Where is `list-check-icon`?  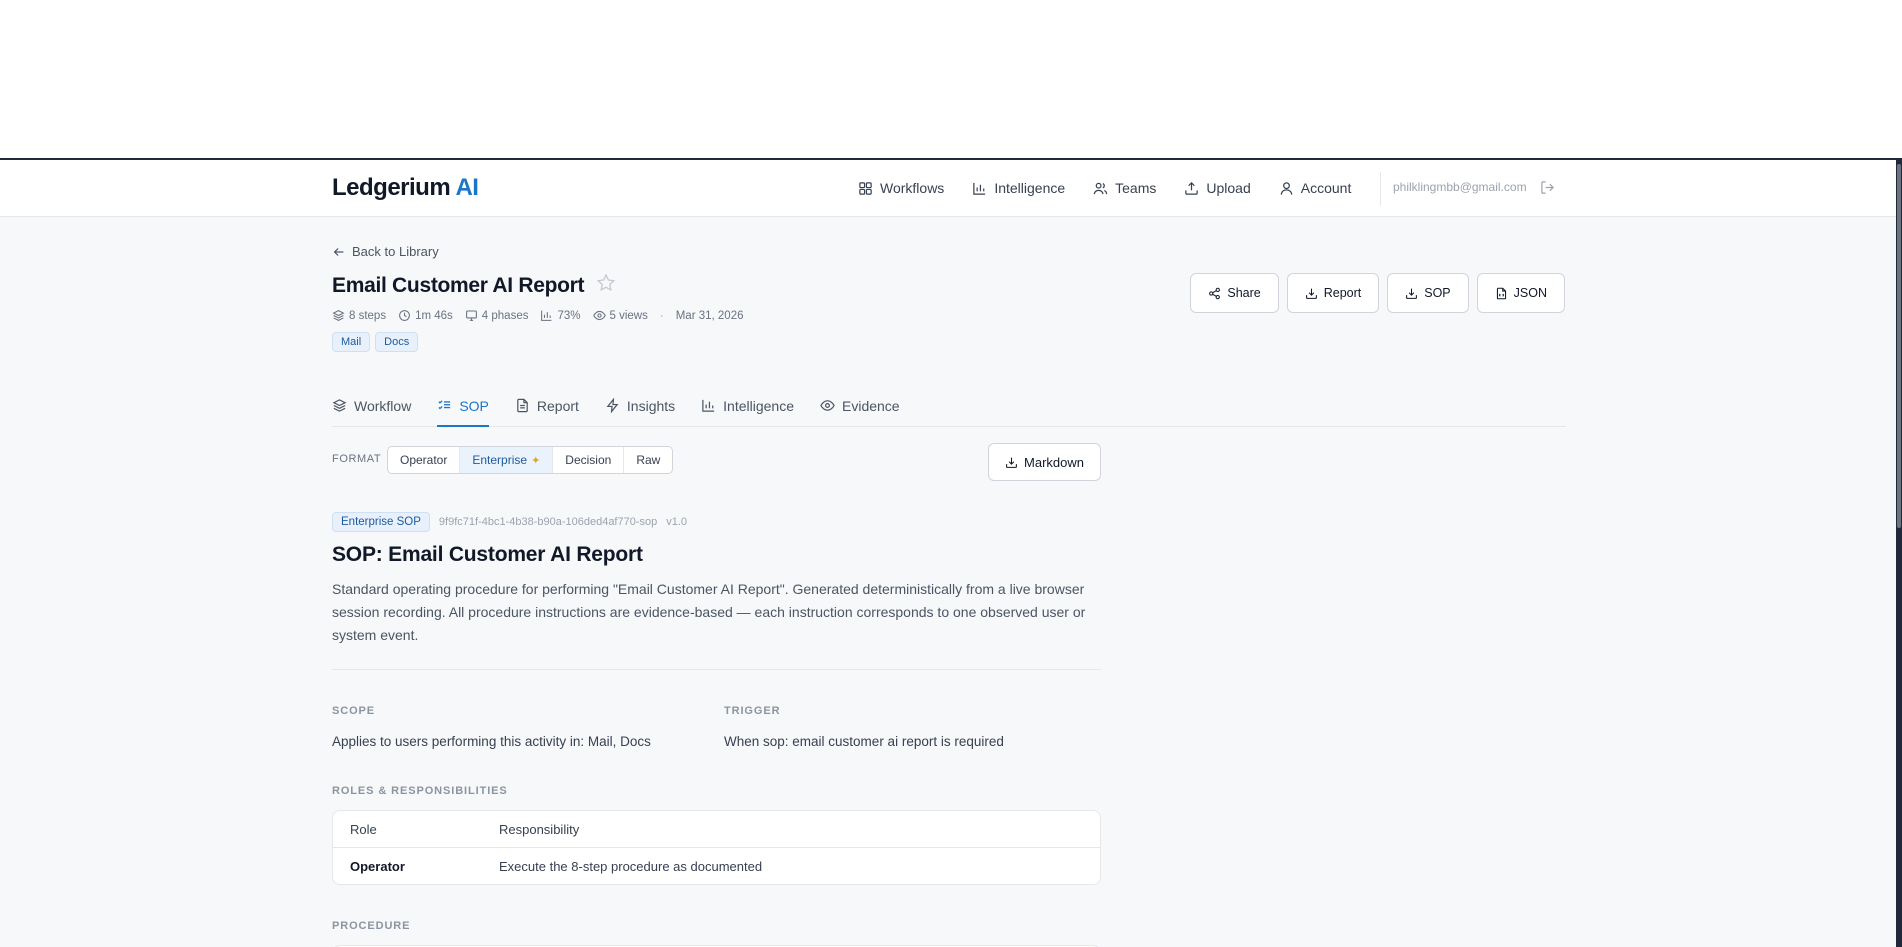
list-check-icon is located at coordinates (444, 405).